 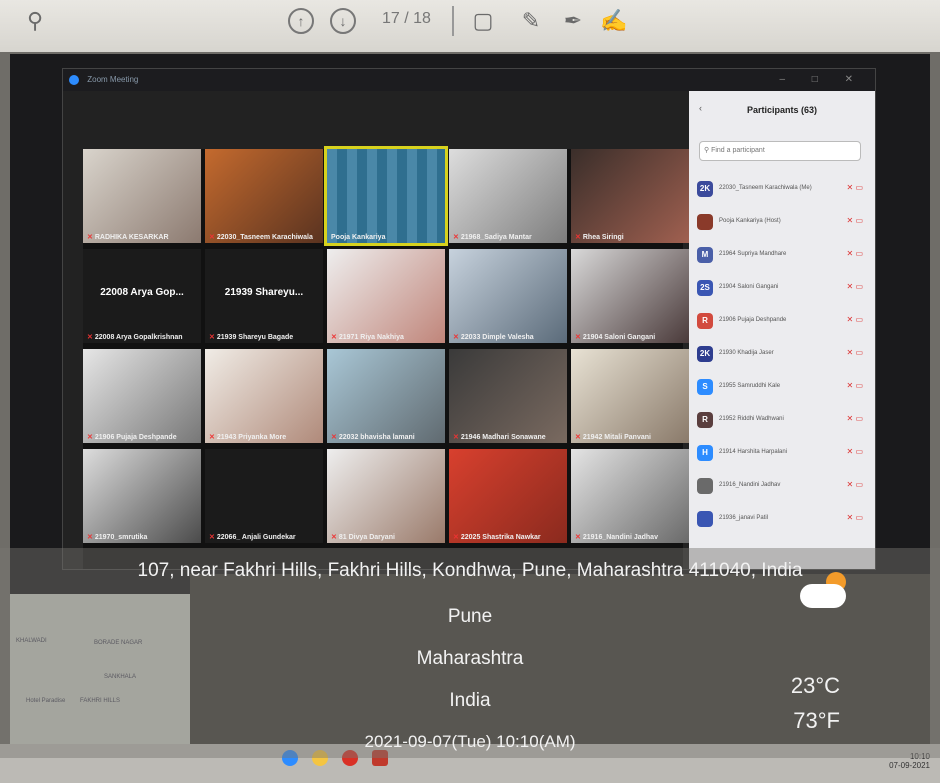 I want to click on participant-list-name: 21930 Khadija Jaser, so click(x=746, y=353).